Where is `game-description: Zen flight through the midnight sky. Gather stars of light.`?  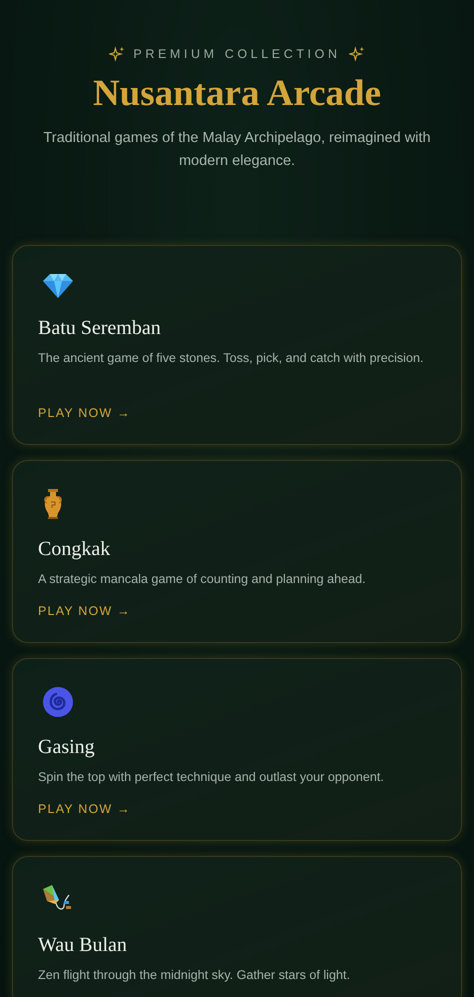
game-description: Zen flight through the midnight sky. Gather stars of light. is located at coordinates (194, 975).